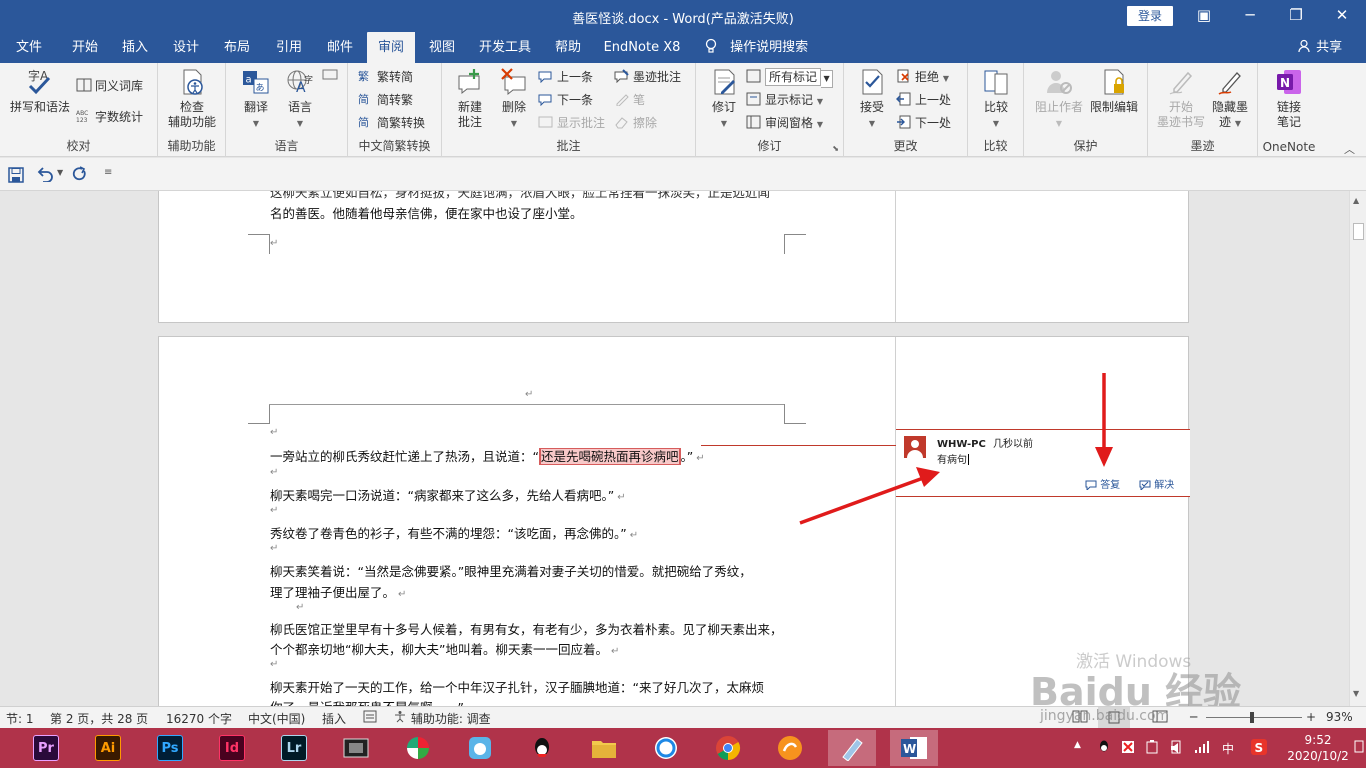  What do you see at coordinates (385, 77) in the screenshot?
I see `trad-to-simp-button: 繁繁转简` at bounding box center [385, 77].